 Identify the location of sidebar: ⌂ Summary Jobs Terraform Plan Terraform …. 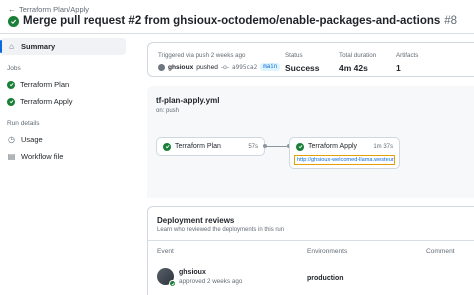
(69, 101).